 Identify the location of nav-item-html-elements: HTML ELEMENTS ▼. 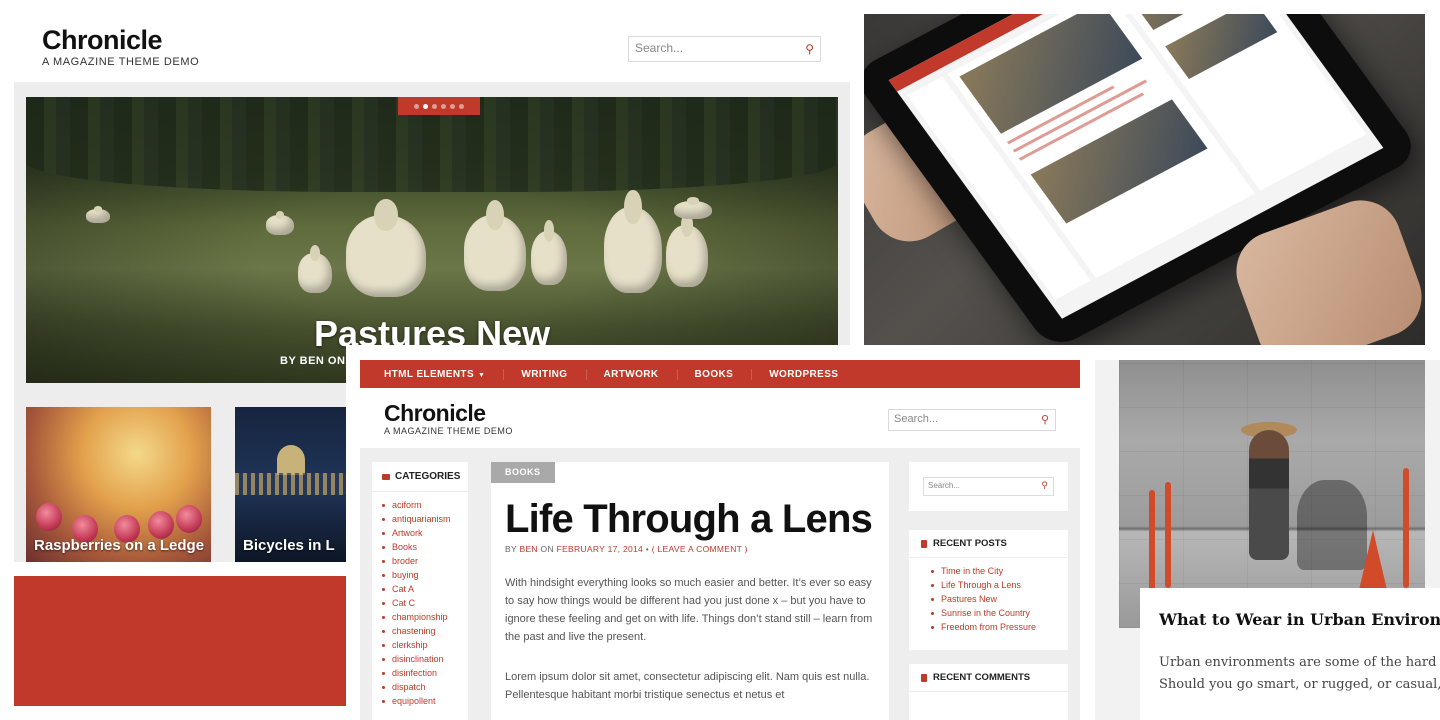
(444, 374).